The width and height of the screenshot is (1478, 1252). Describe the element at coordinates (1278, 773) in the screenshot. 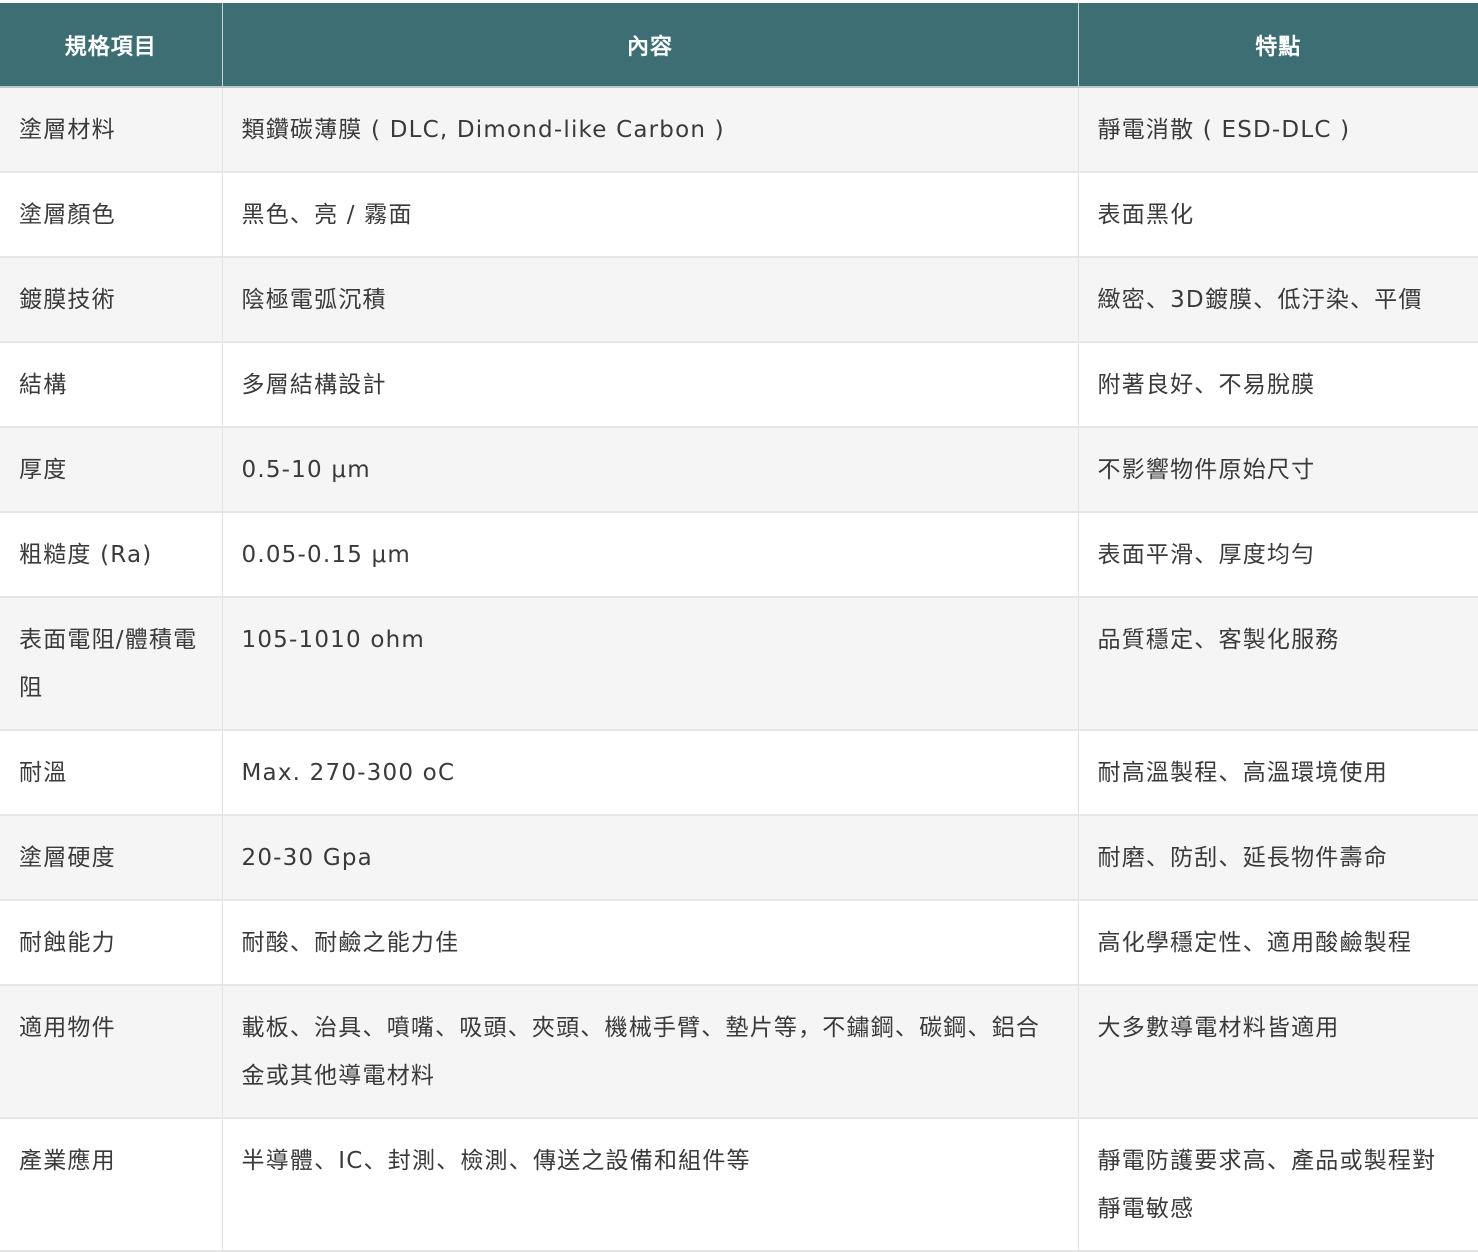

I see `cell-features: 耐高溫製程、高溫環境使用` at that location.